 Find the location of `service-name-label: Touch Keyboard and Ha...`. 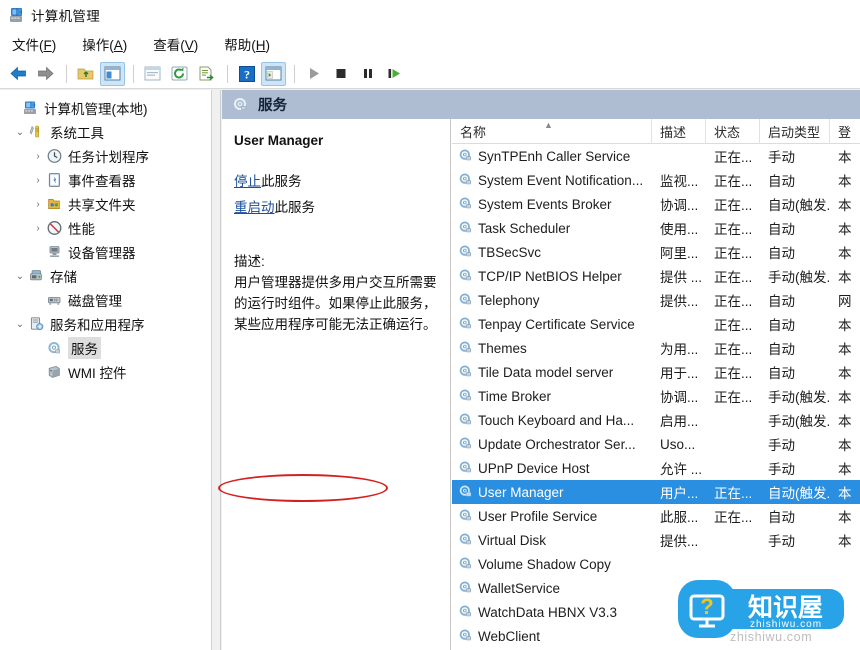

service-name-label: Touch Keyboard and Ha... is located at coordinates (556, 420).